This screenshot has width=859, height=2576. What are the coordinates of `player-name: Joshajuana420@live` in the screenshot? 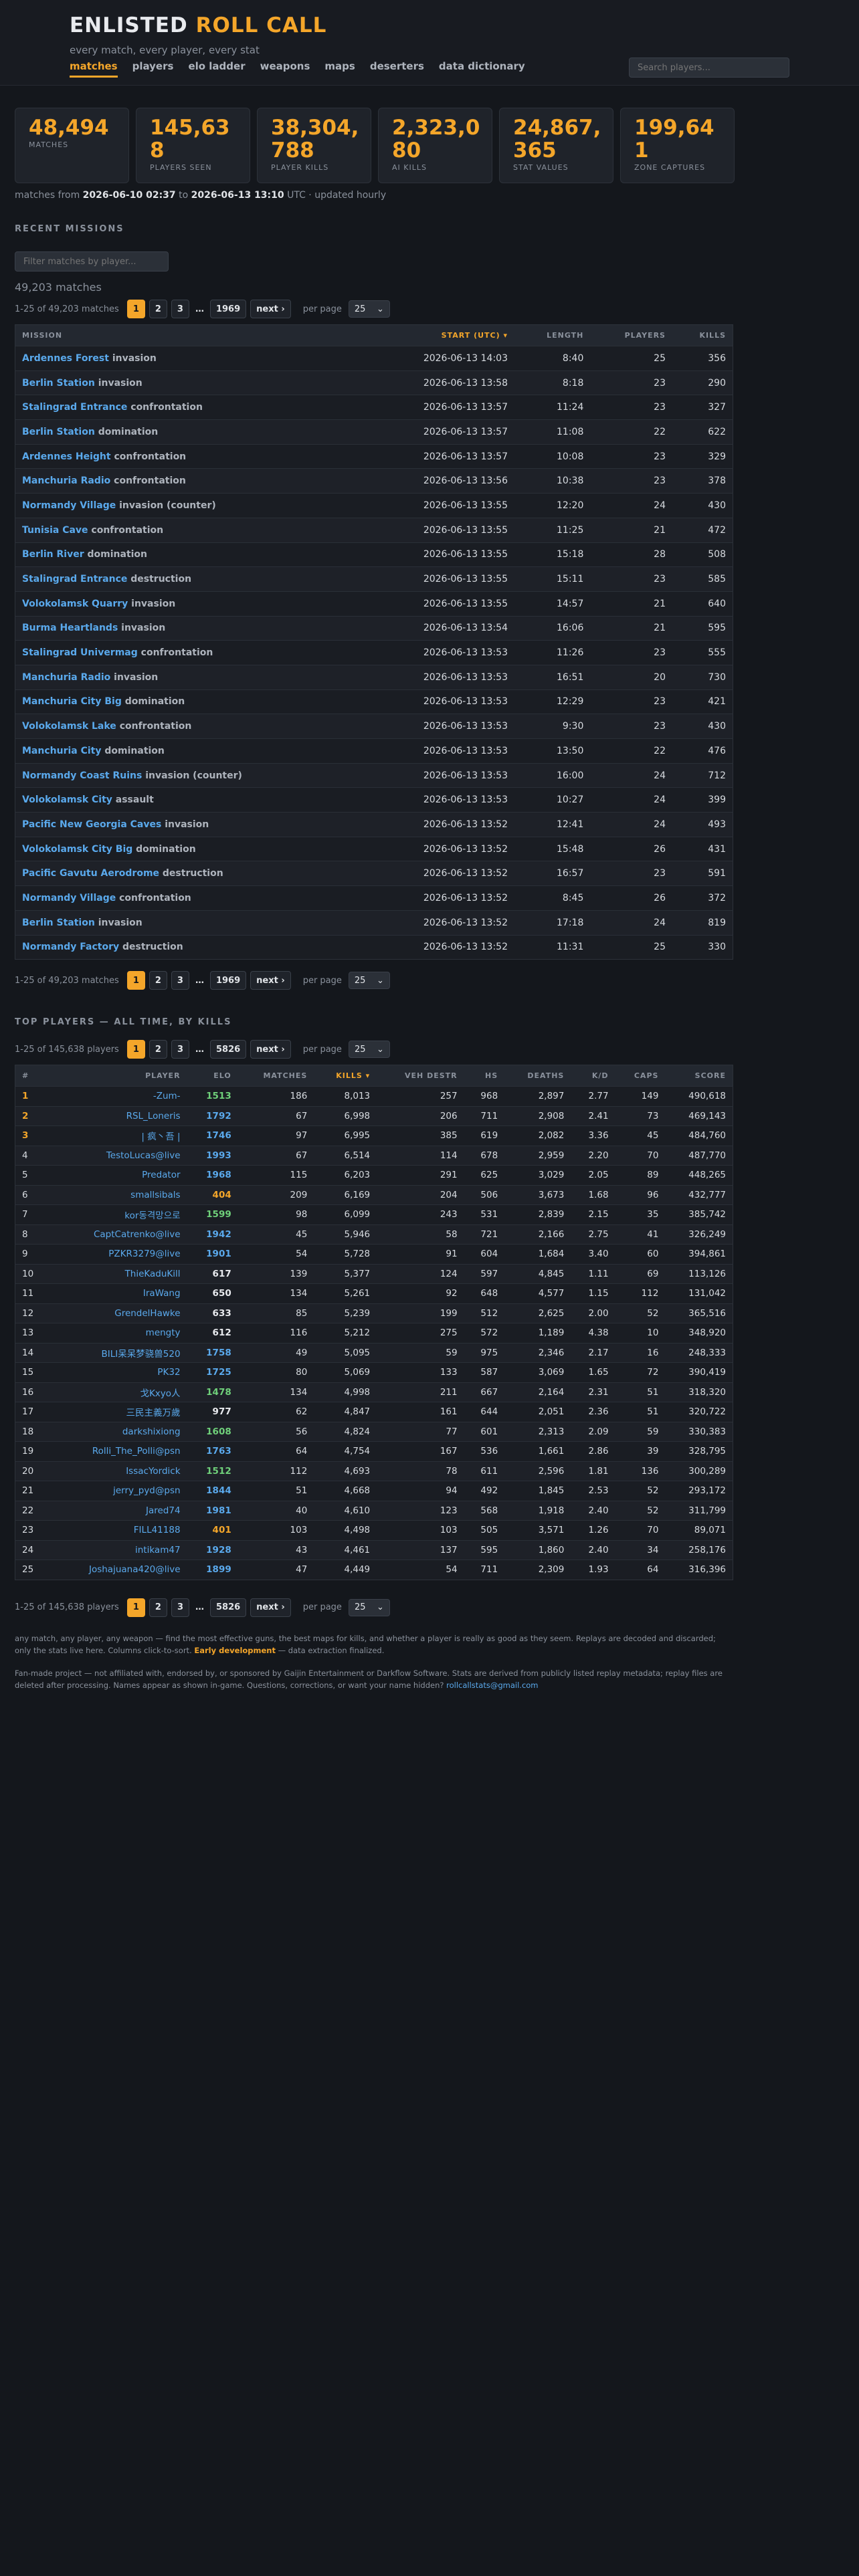 It's located at (117, 1570).